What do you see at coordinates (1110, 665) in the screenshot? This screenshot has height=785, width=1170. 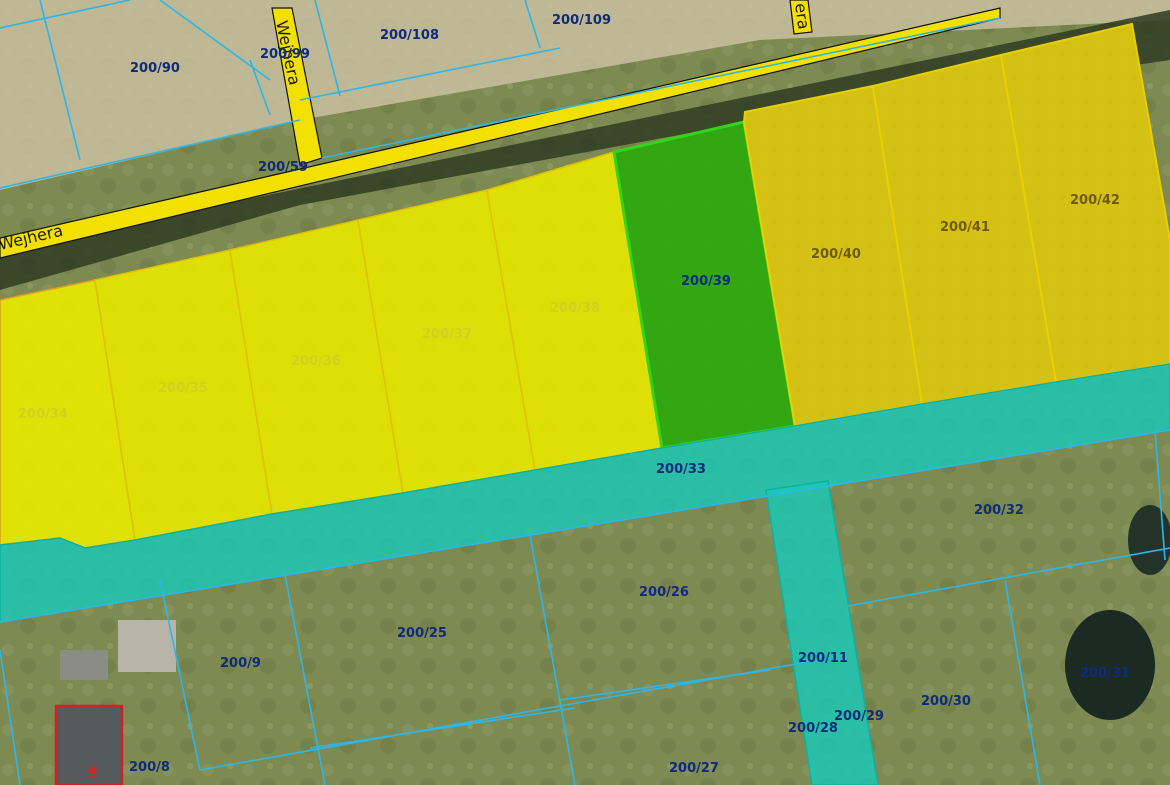 I see `pond` at bounding box center [1110, 665].